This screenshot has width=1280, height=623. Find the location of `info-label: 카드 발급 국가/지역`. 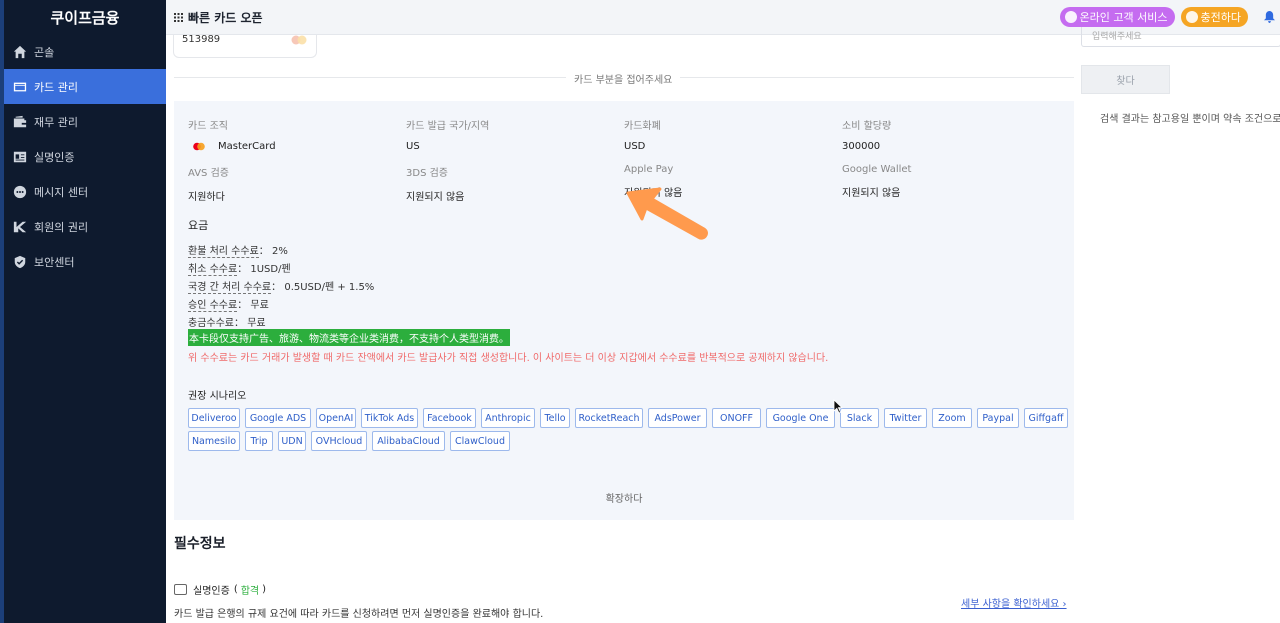

info-label: 카드 발급 국가/지역 is located at coordinates (448, 126).